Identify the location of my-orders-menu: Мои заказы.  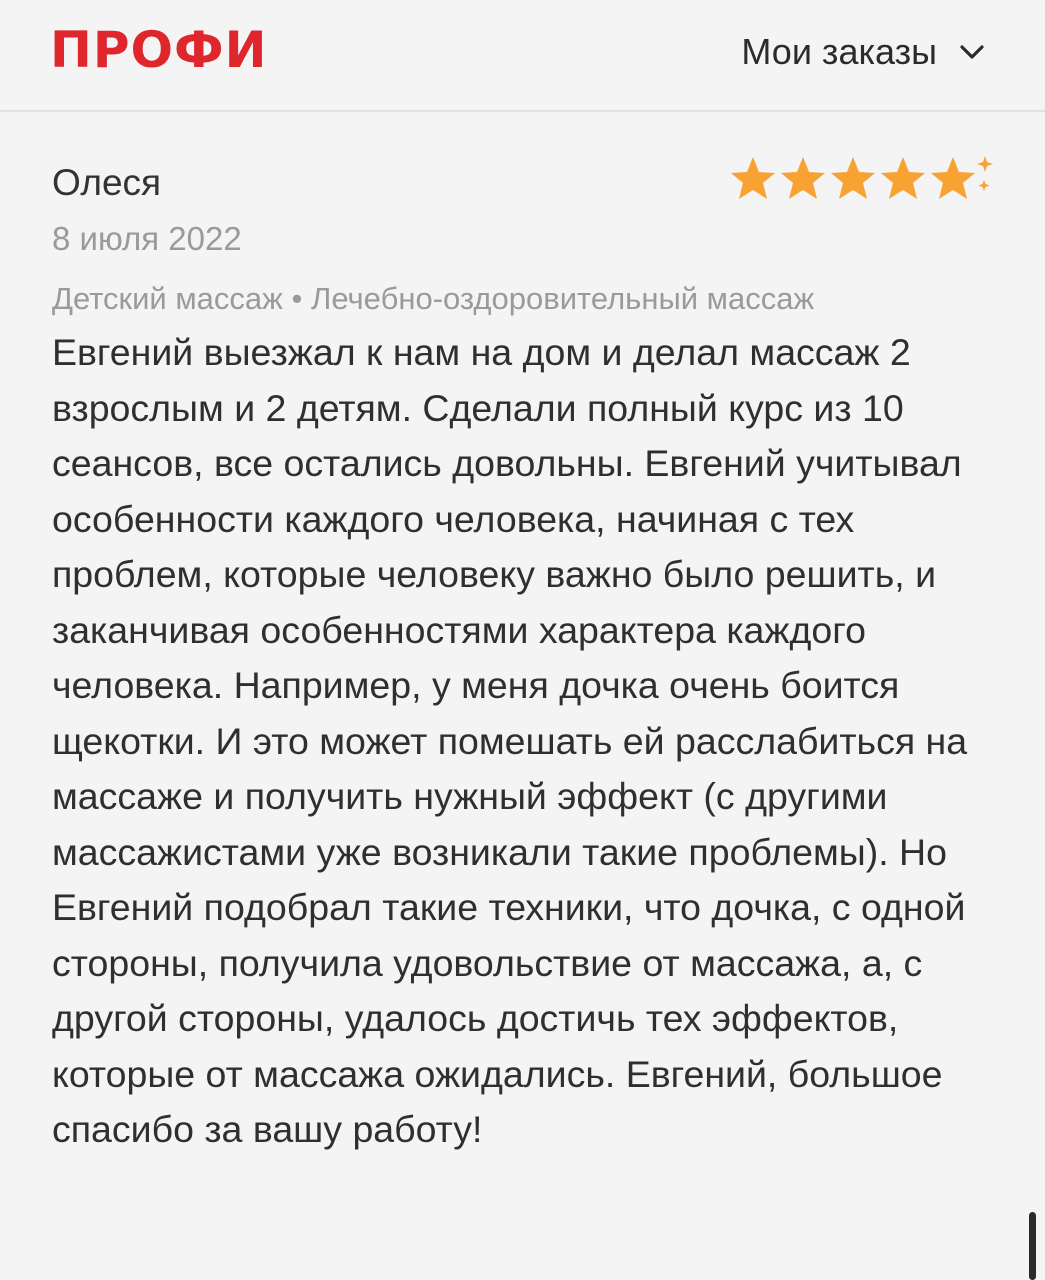
(863, 52).